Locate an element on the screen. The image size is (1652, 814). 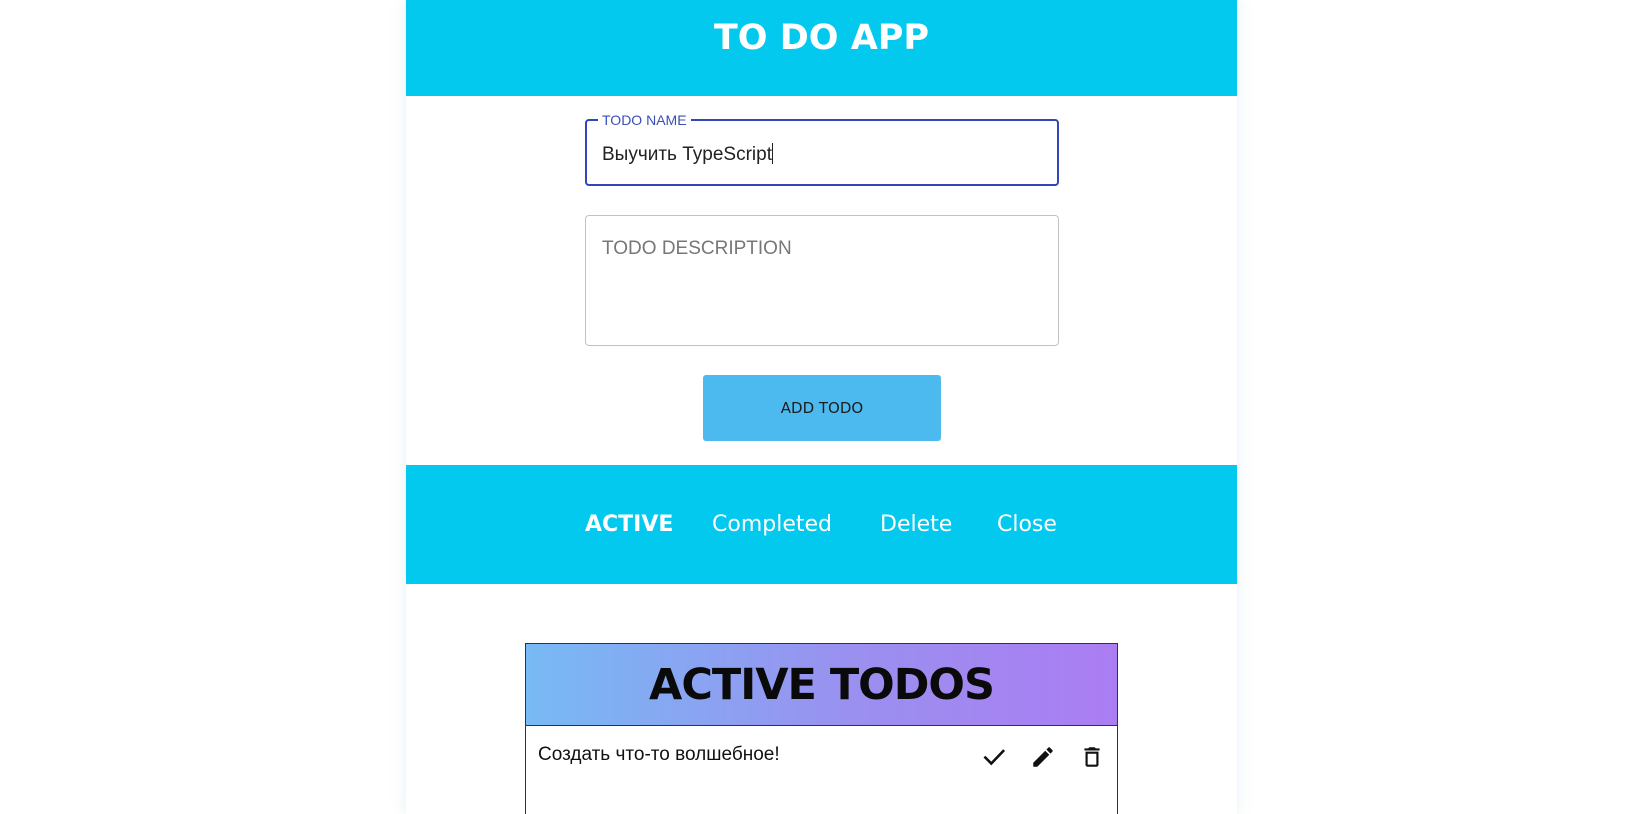
app-header: TO DO APP is located at coordinates (821, 48).